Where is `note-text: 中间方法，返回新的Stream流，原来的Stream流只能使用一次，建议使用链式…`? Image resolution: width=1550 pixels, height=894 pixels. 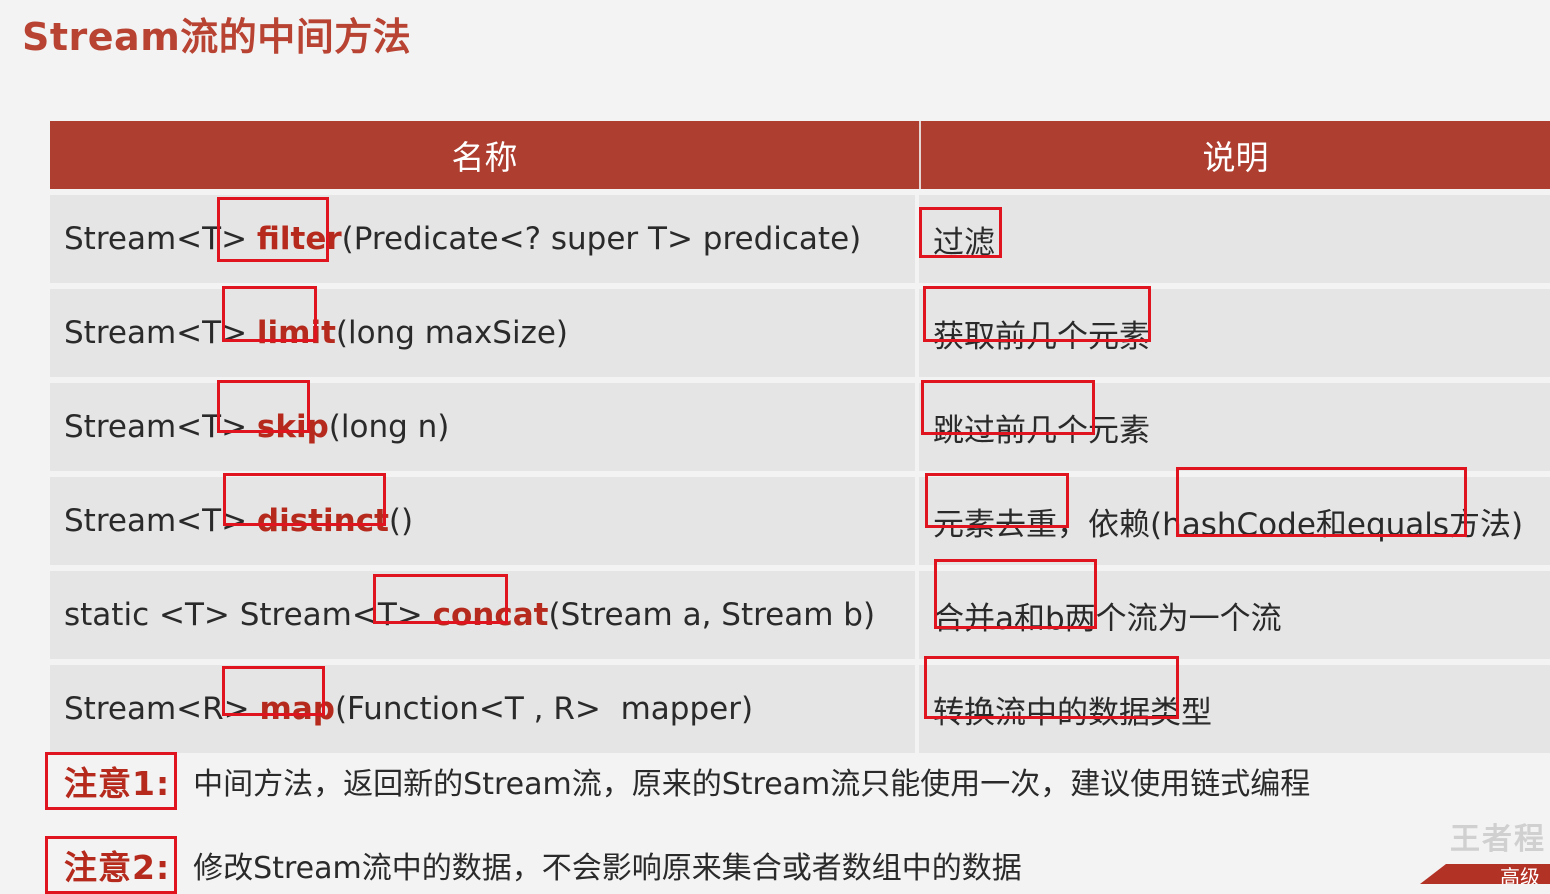
note-text: 中间方法，返回新的Stream流，原来的Stream流只能使用一次，建议使用链式… is located at coordinates (752, 784).